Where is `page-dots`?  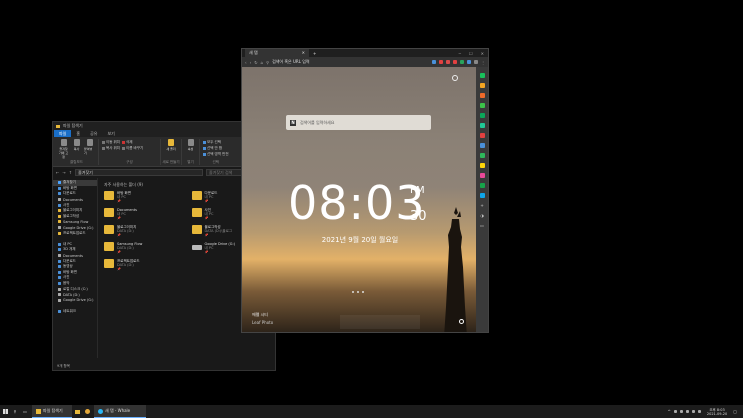
page-dots is located at coordinates (358, 292).